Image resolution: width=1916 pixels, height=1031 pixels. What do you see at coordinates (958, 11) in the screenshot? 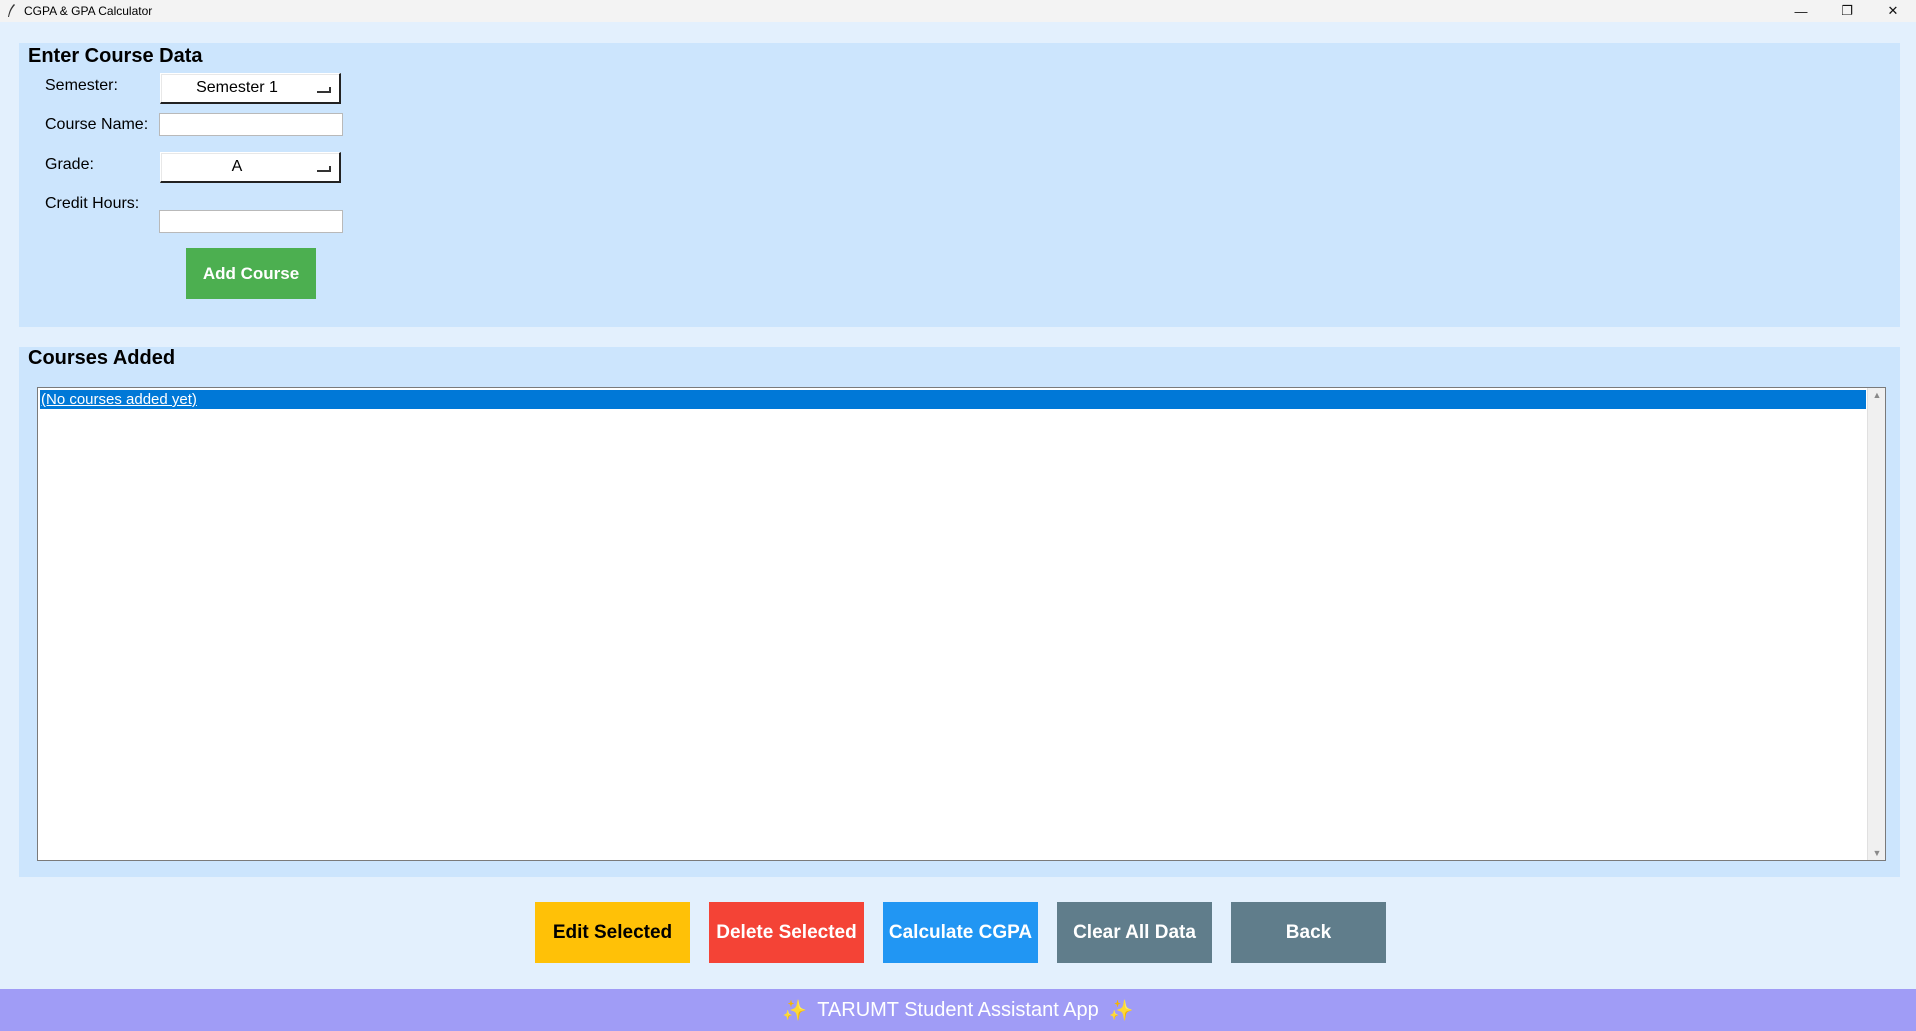
I see `title-bar: CGPA & GPA Calculator — ❐ ✕` at bounding box center [958, 11].